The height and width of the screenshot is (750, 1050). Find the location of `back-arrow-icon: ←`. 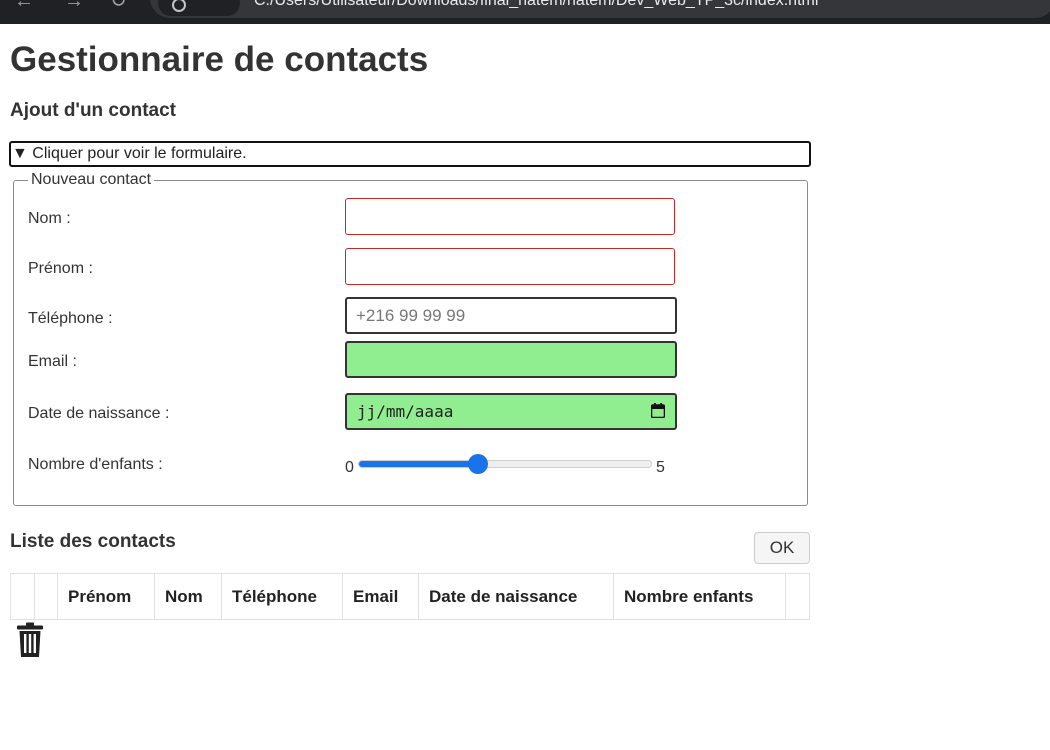

back-arrow-icon: ← is located at coordinates (24, 5).